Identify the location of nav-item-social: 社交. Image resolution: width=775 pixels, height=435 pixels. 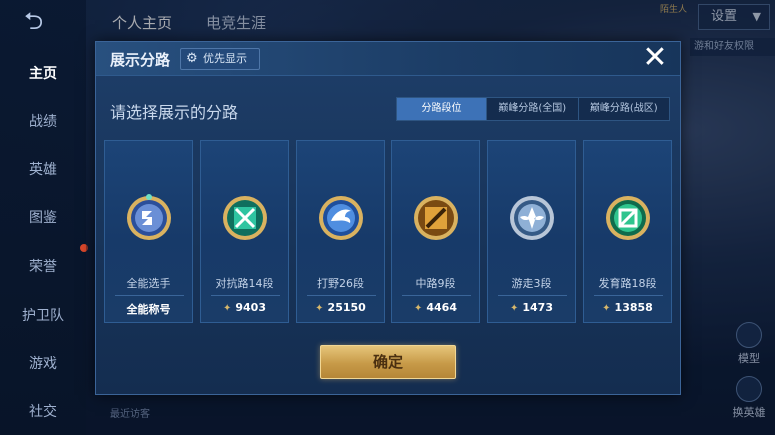
(43, 412).